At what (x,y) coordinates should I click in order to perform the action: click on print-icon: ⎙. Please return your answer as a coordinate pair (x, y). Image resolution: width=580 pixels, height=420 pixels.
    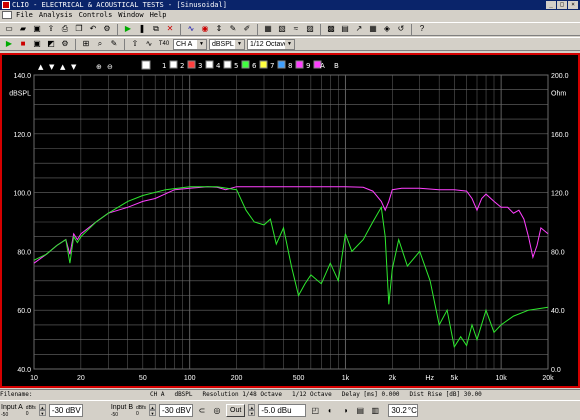
    Looking at the image, I should click on (65, 29).